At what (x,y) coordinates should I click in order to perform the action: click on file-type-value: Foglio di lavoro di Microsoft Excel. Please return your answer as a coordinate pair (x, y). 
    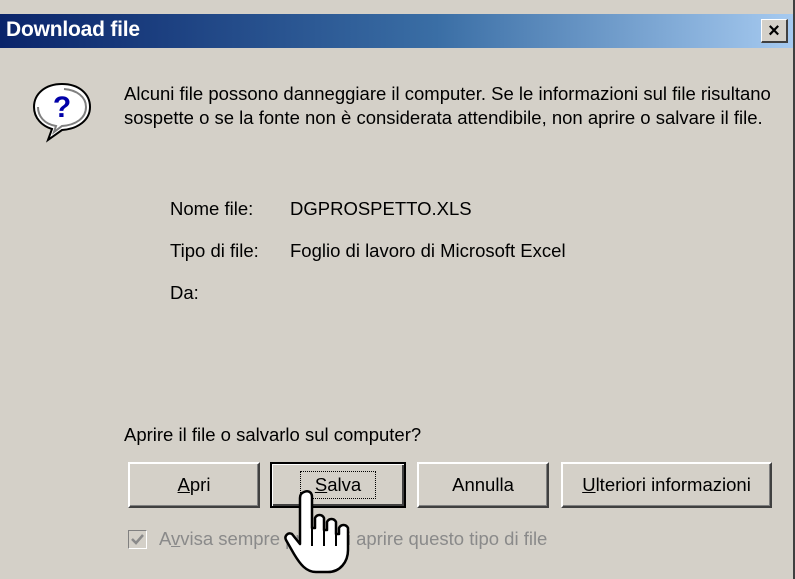
    Looking at the image, I should click on (428, 250).